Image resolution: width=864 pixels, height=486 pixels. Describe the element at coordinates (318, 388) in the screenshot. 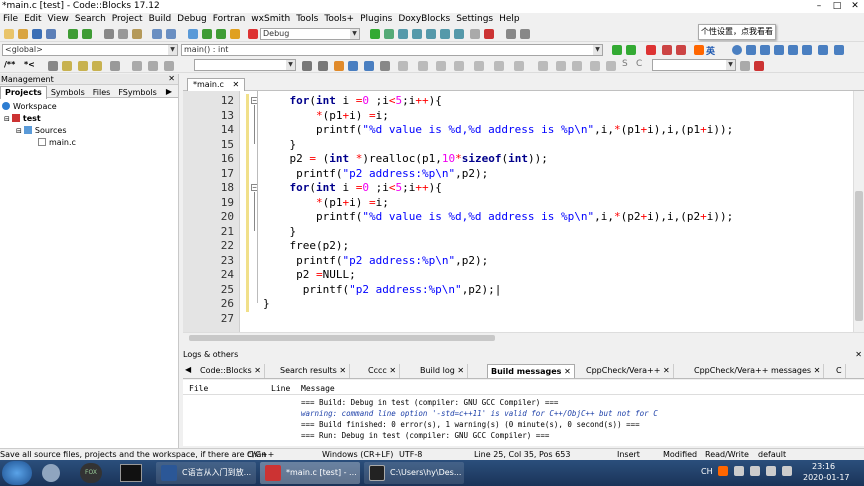

I see `column-message: Message` at that location.